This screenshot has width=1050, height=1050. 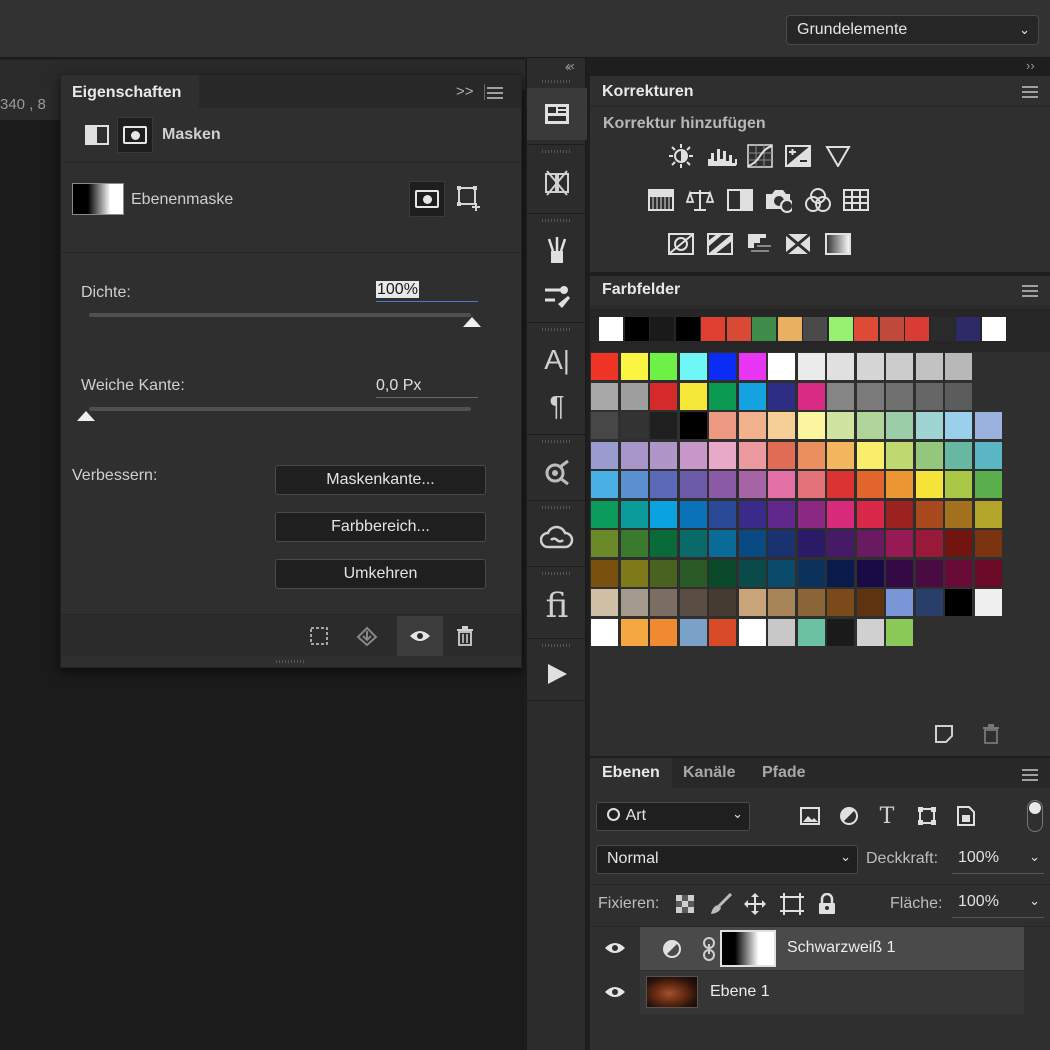 What do you see at coordinates (727, 859) in the screenshot?
I see `blend-mode-select: Normal ⌄` at bounding box center [727, 859].